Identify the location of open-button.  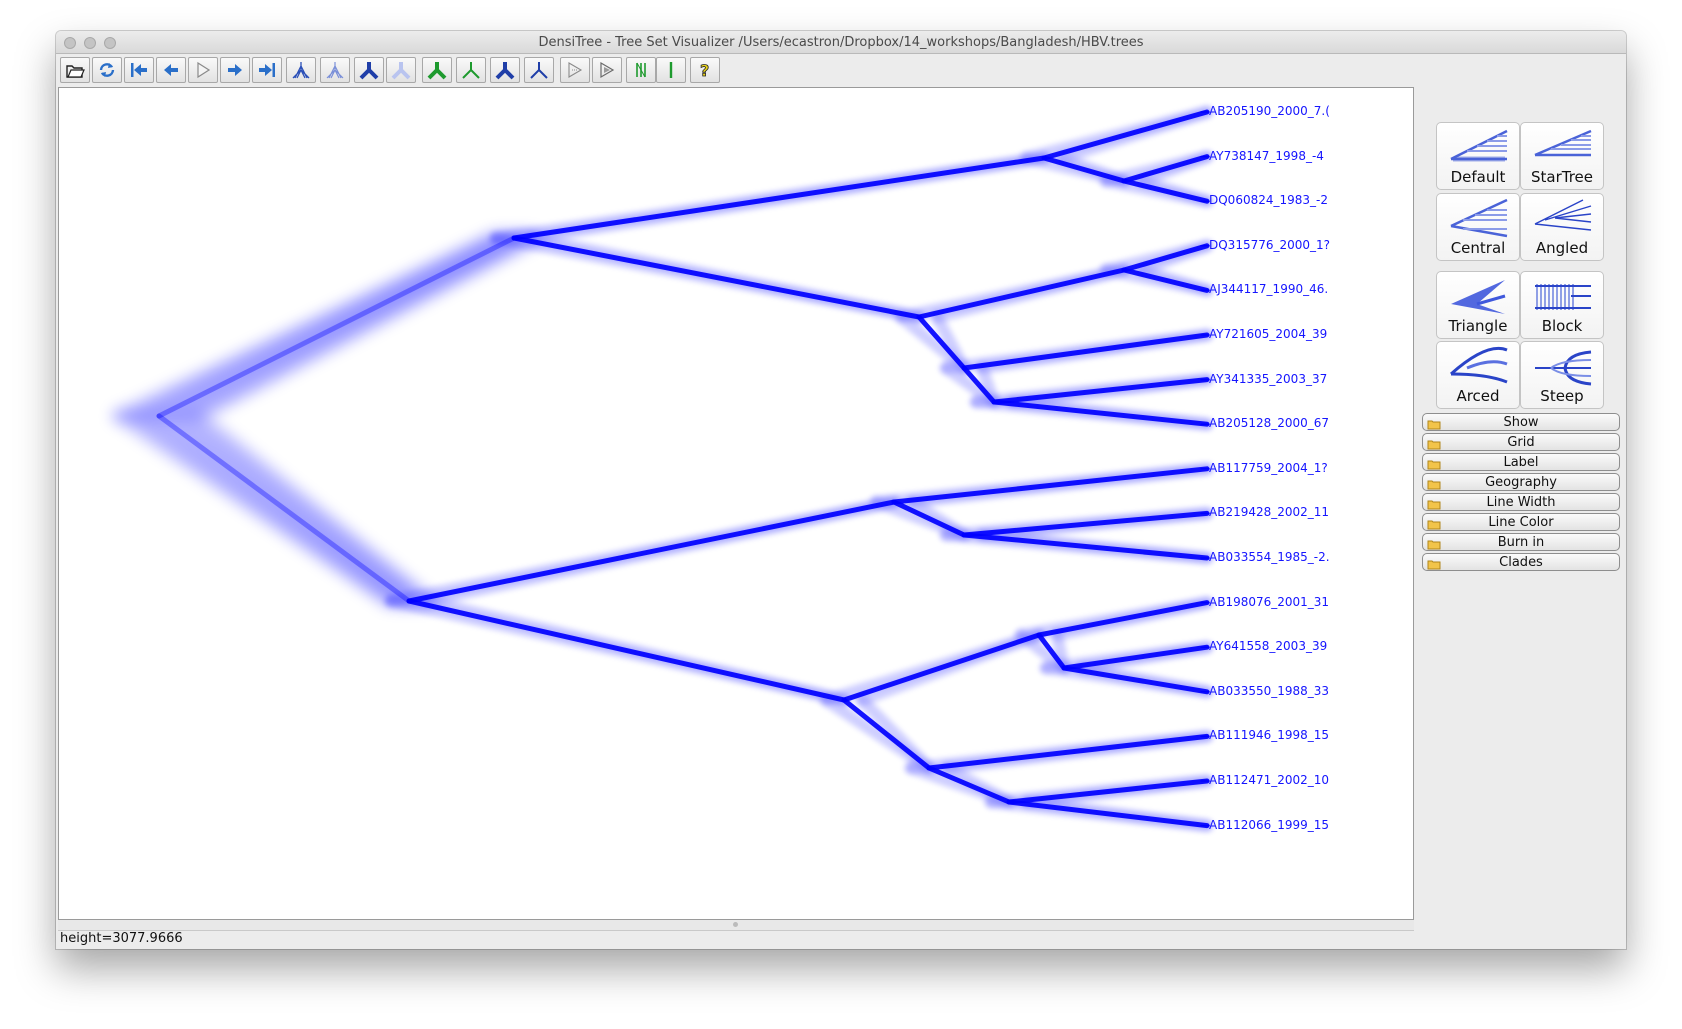
(75, 70).